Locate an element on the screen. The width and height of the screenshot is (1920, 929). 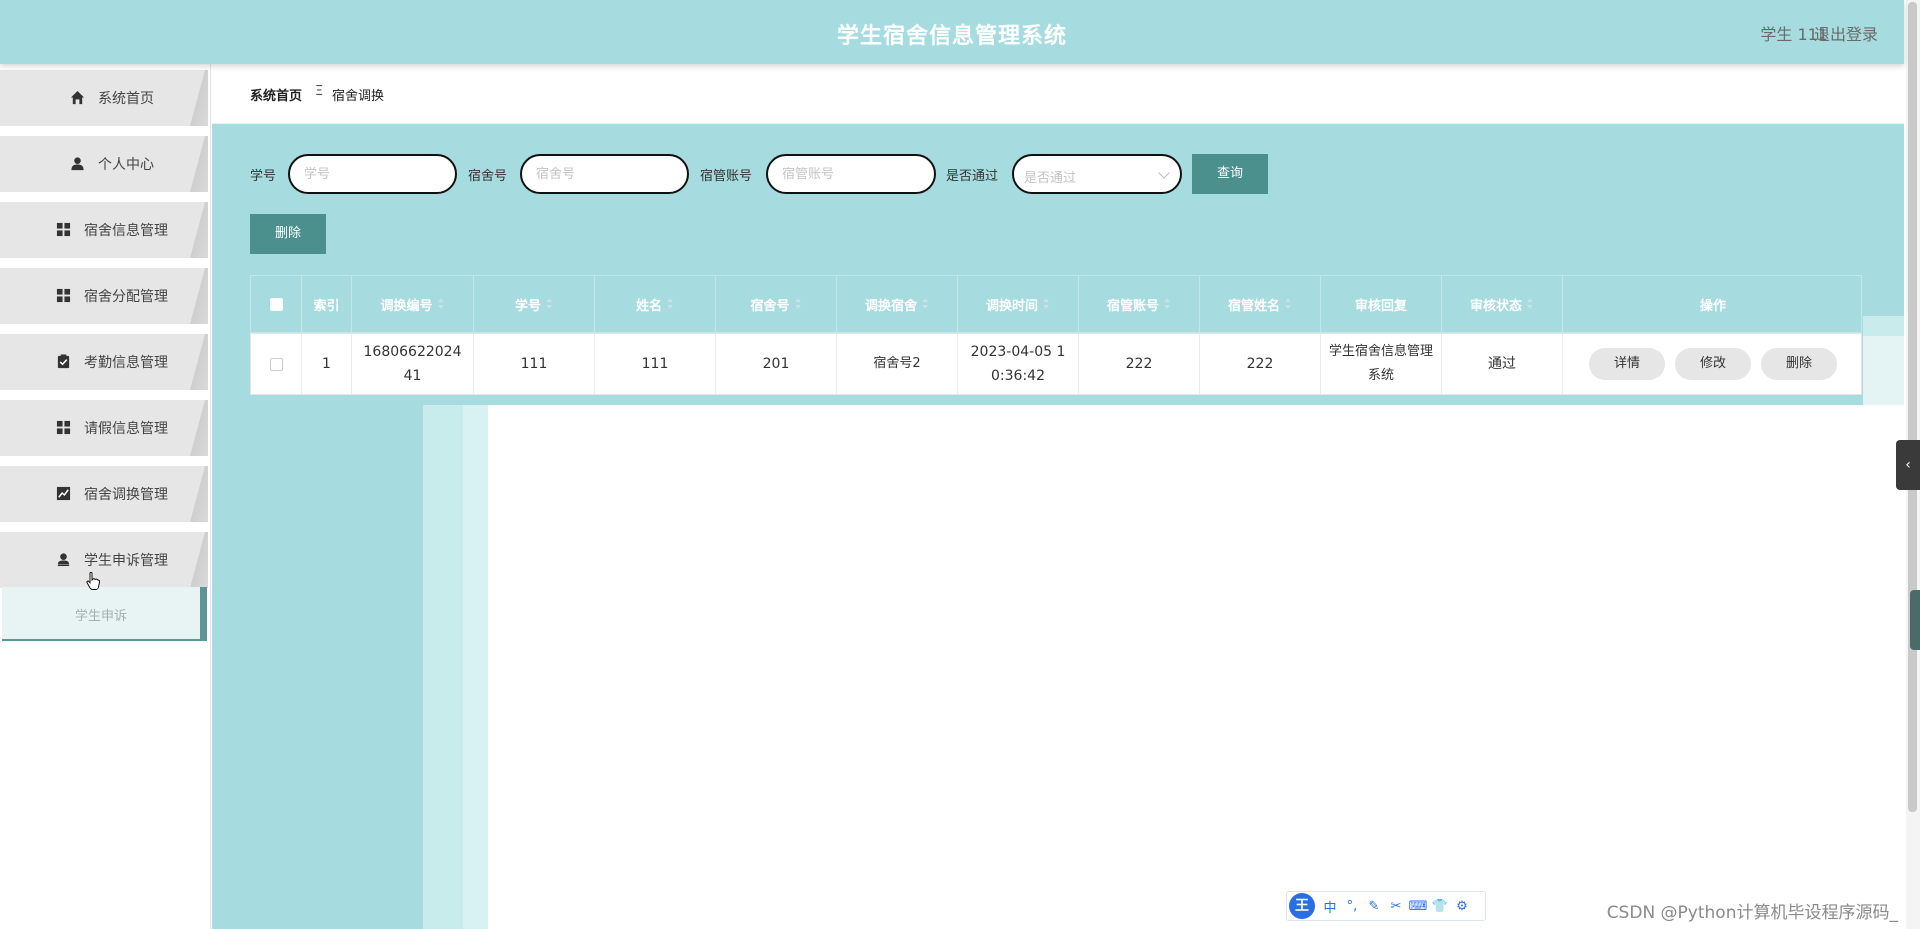
cell-review-status: 通过 is located at coordinates (1502, 364).